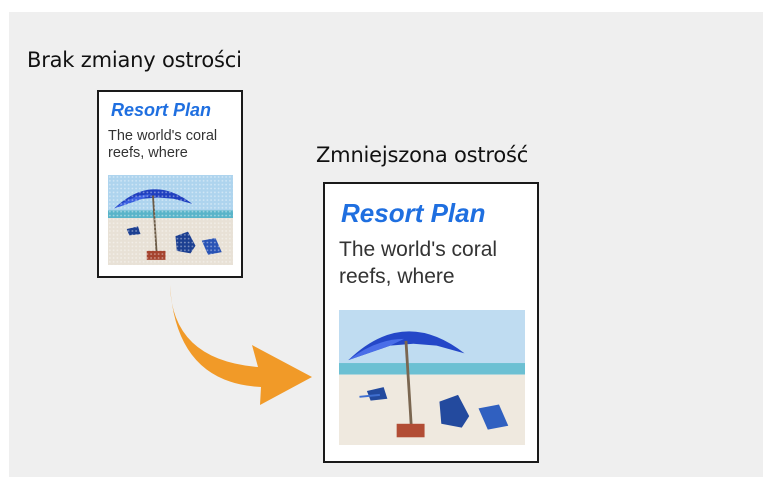 This screenshot has height=488, width=763. What do you see at coordinates (432, 377) in the screenshot?
I see `softened-beach-photo` at bounding box center [432, 377].